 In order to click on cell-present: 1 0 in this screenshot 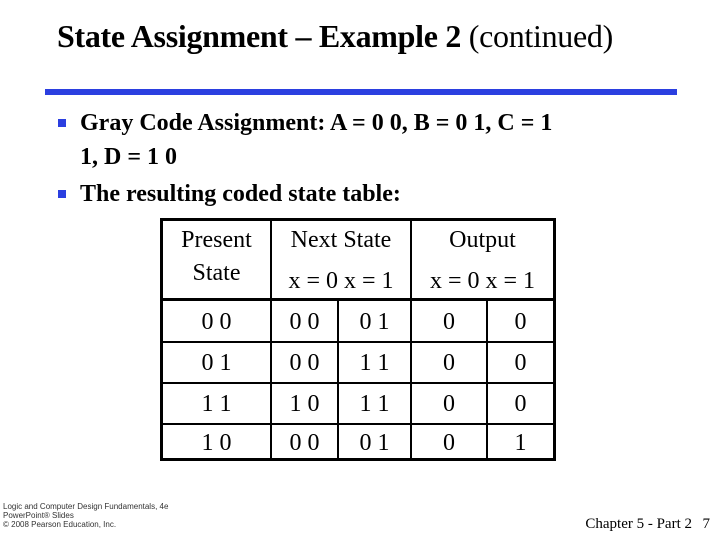, I will do `click(216, 443)`.